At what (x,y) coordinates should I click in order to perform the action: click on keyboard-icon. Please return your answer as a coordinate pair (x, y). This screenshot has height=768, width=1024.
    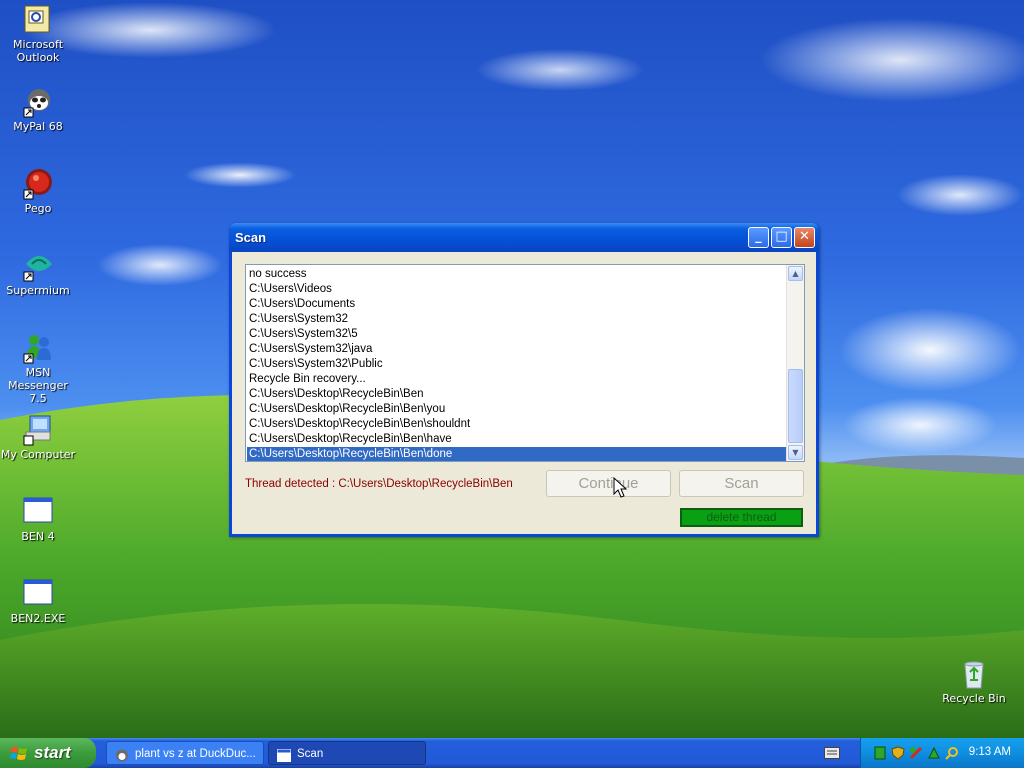
    Looking at the image, I should click on (832, 753).